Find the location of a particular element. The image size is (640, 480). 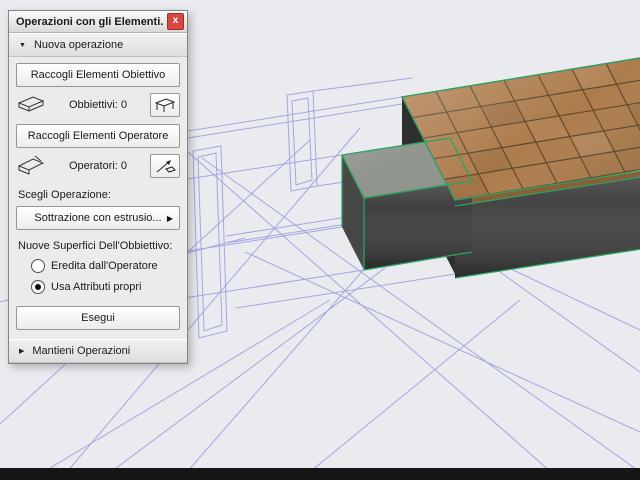

execute-button: Esegui is located at coordinates (98, 318).